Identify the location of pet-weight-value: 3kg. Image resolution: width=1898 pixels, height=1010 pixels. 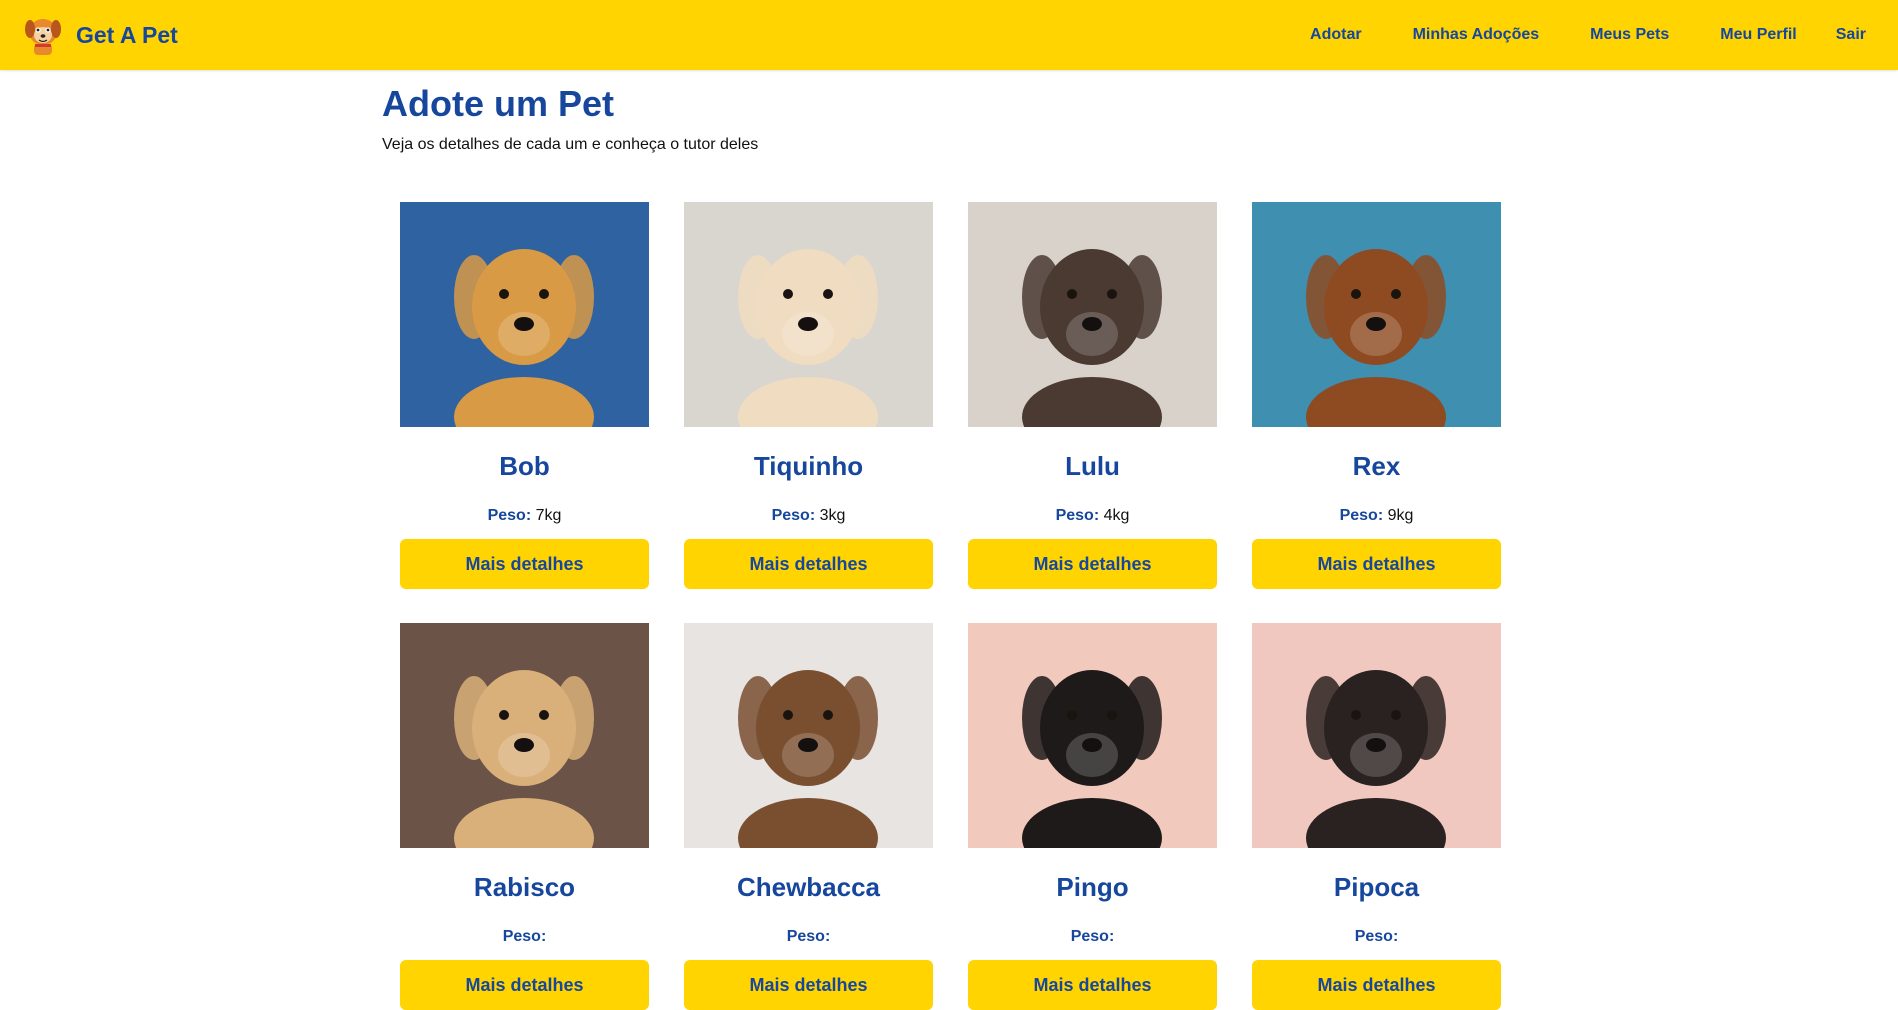
(832, 515).